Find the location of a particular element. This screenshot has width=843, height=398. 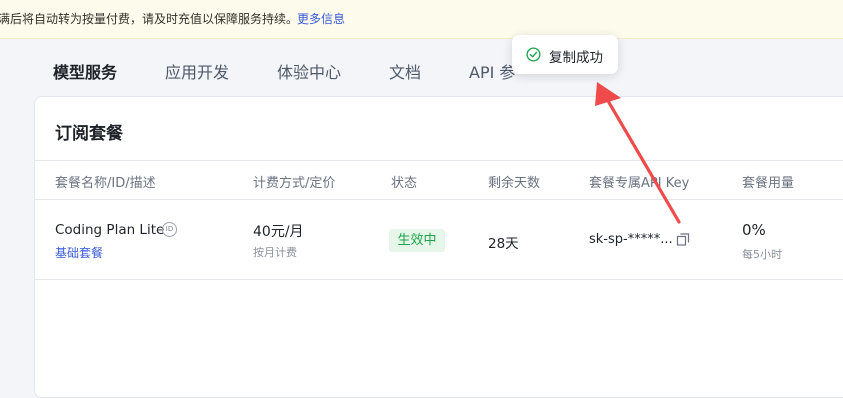

plan-desc: 基础套餐 is located at coordinates (79, 253).